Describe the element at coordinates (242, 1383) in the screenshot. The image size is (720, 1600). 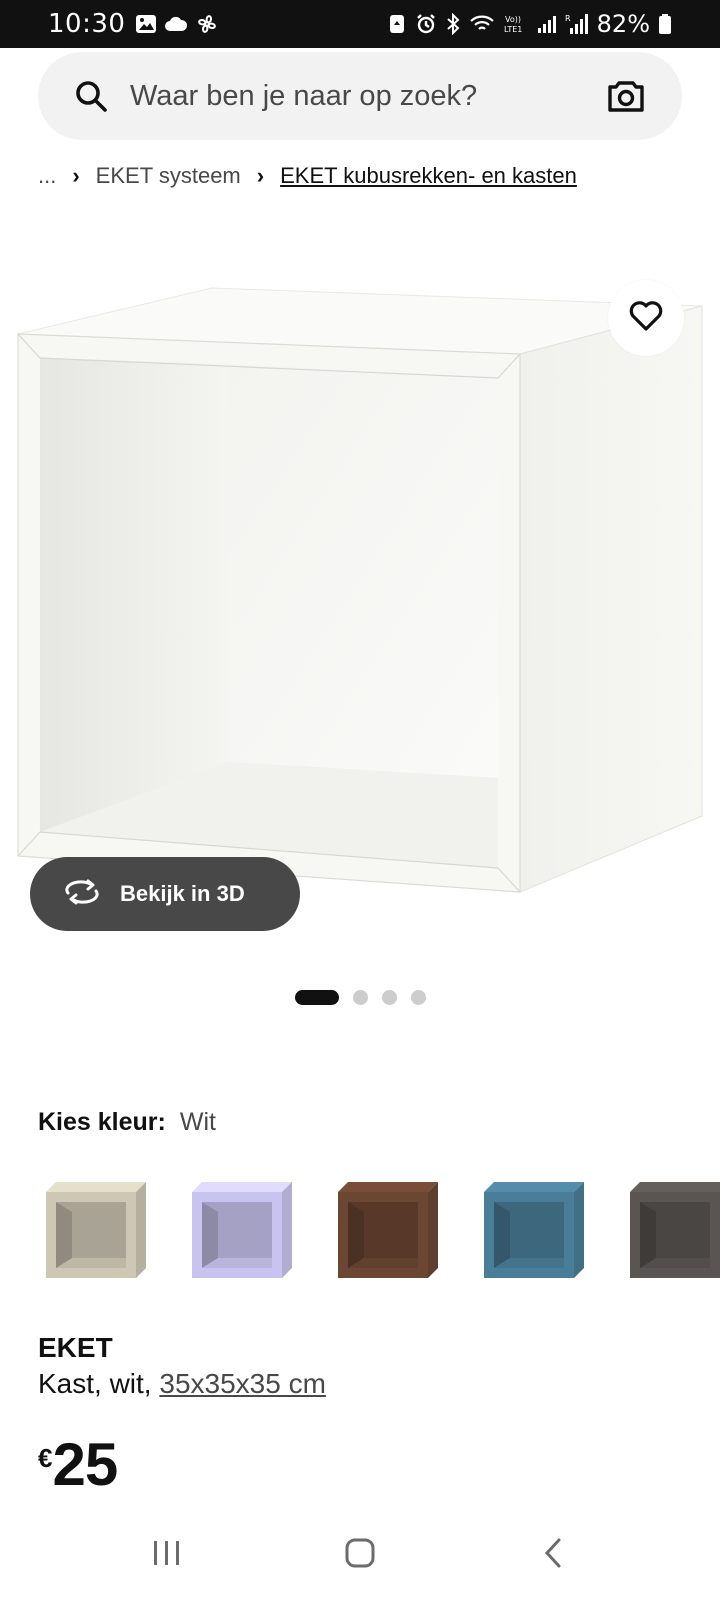
I see `product-dimensions-link: 35x35x35 cm` at that location.